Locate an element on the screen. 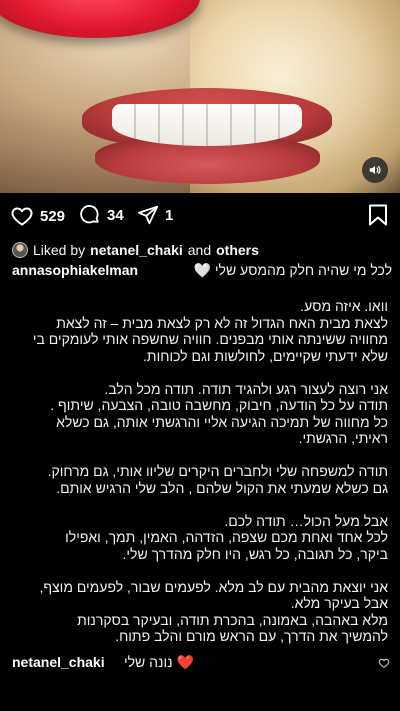 The height and width of the screenshot is (711, 400). liked-by-user: netanel_chaki is located at coordinates (136, 250).